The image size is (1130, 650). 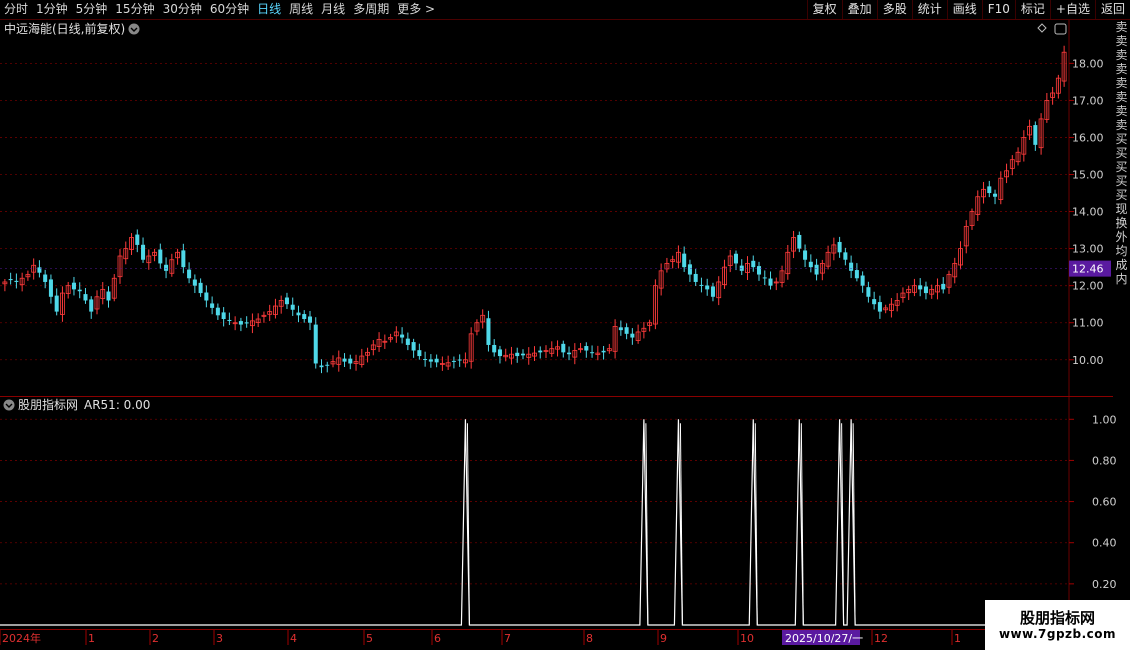 What do you see at coordinates (1088, 323) in the screenshot?
I see `y-tick-label: 11.00` at bounding box center [1088, 323].